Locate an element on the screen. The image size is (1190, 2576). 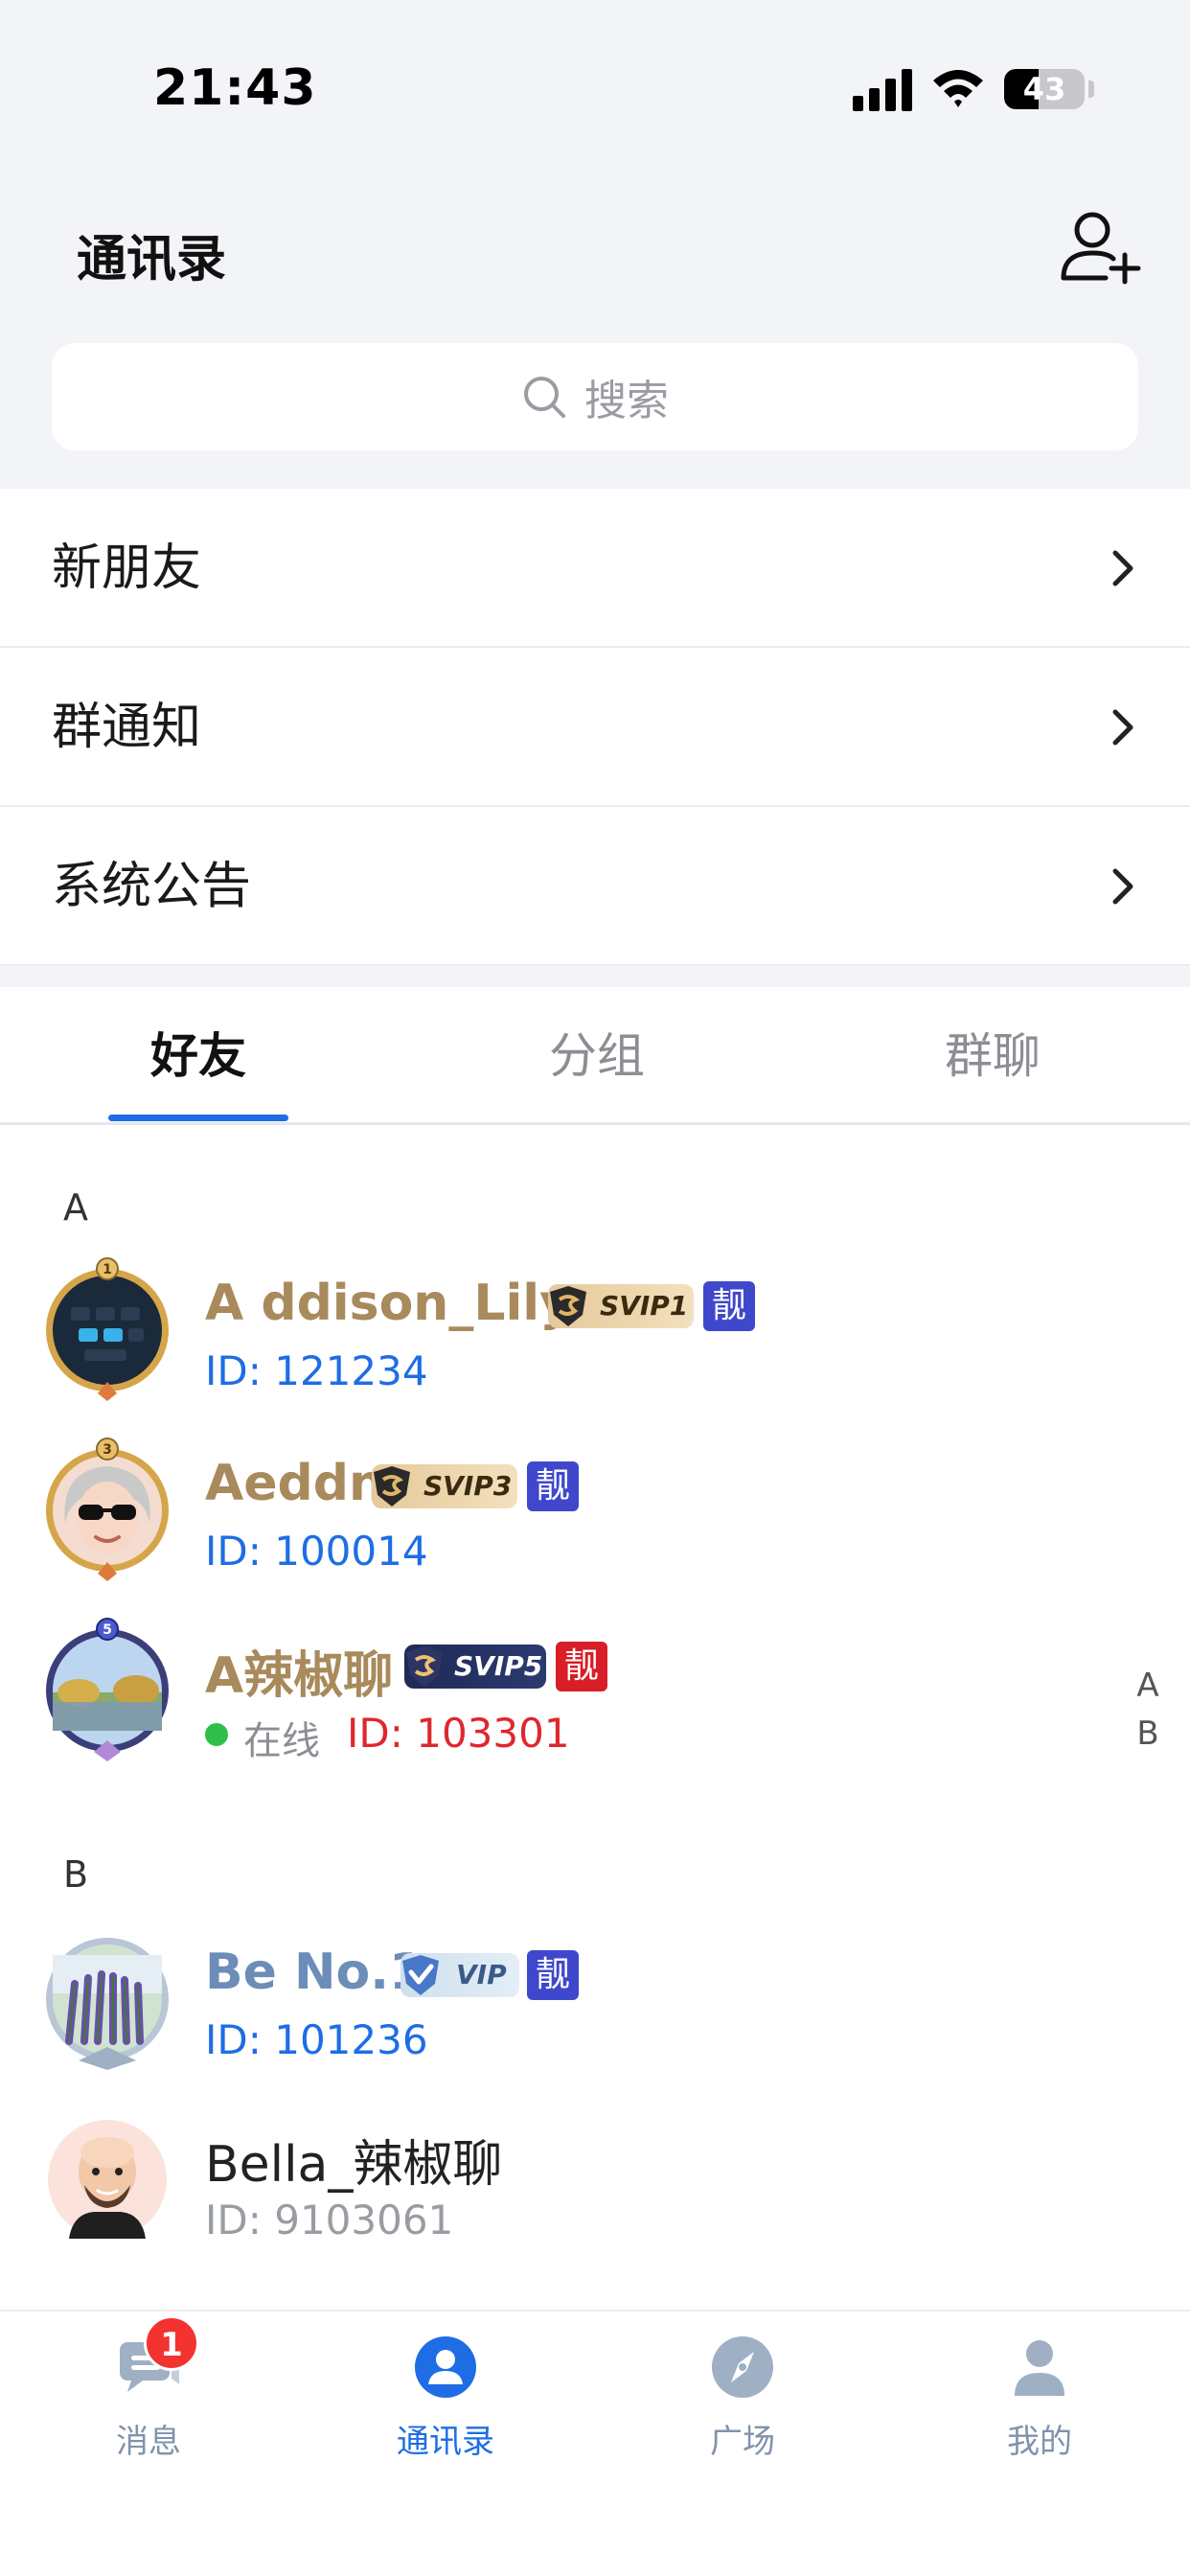
active-tab-indicator is located at coordinates (198, 1118).